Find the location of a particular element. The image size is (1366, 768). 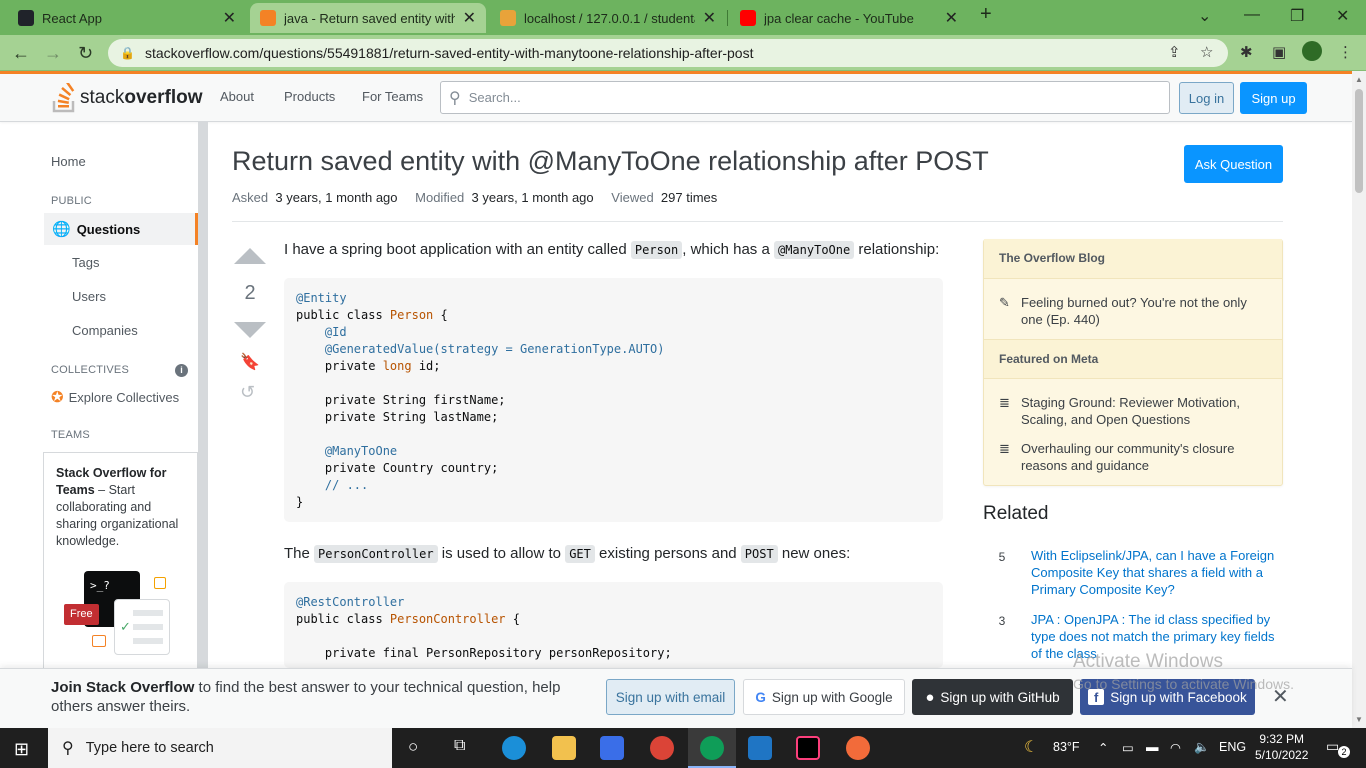

nav-for-teams: For Teams is located at coordinates (392, 96).